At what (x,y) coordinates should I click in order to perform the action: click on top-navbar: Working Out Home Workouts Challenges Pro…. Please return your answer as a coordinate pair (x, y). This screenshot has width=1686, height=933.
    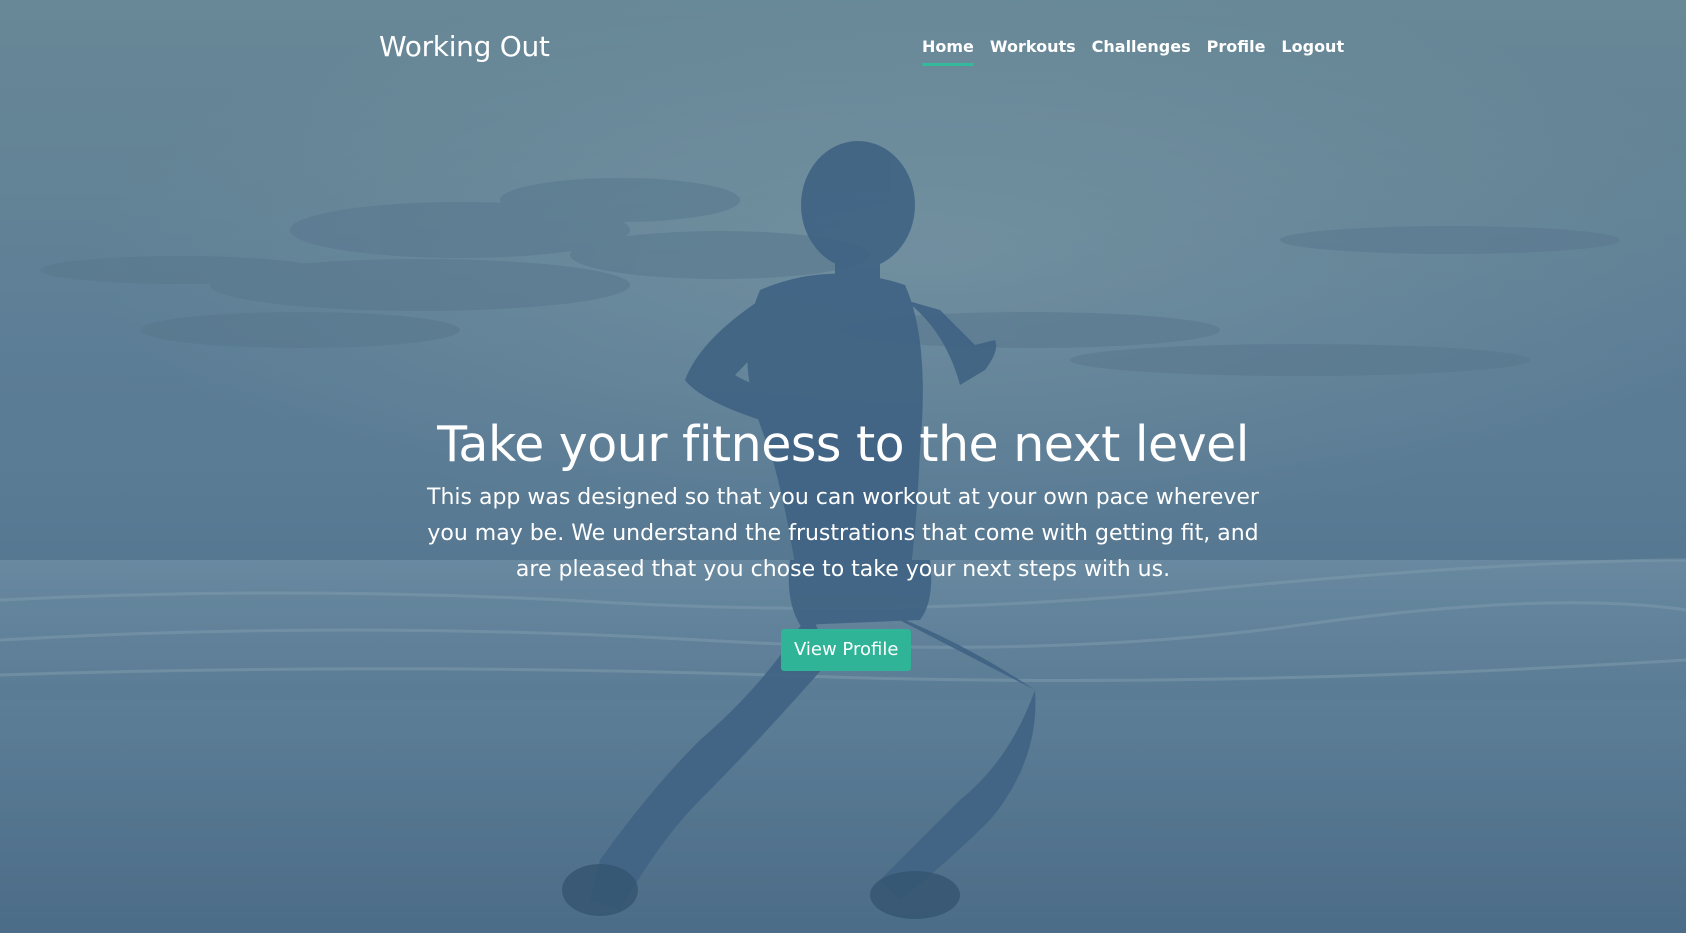
    Looking at the image, I should click on (843, 45).